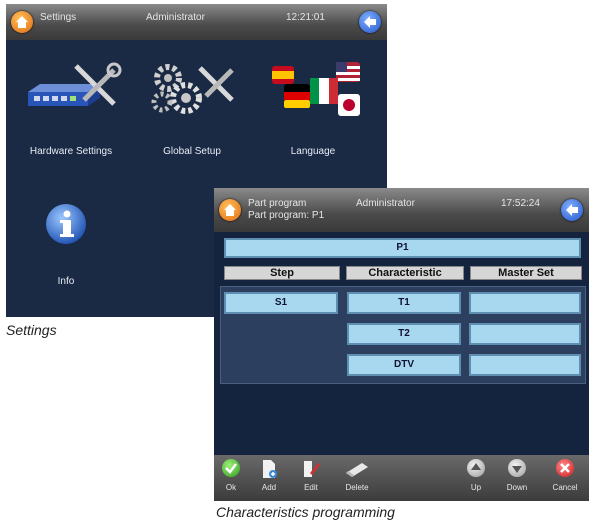  I want to click on tile-hardware-settings: Hardware Settings, so click(71, 110).